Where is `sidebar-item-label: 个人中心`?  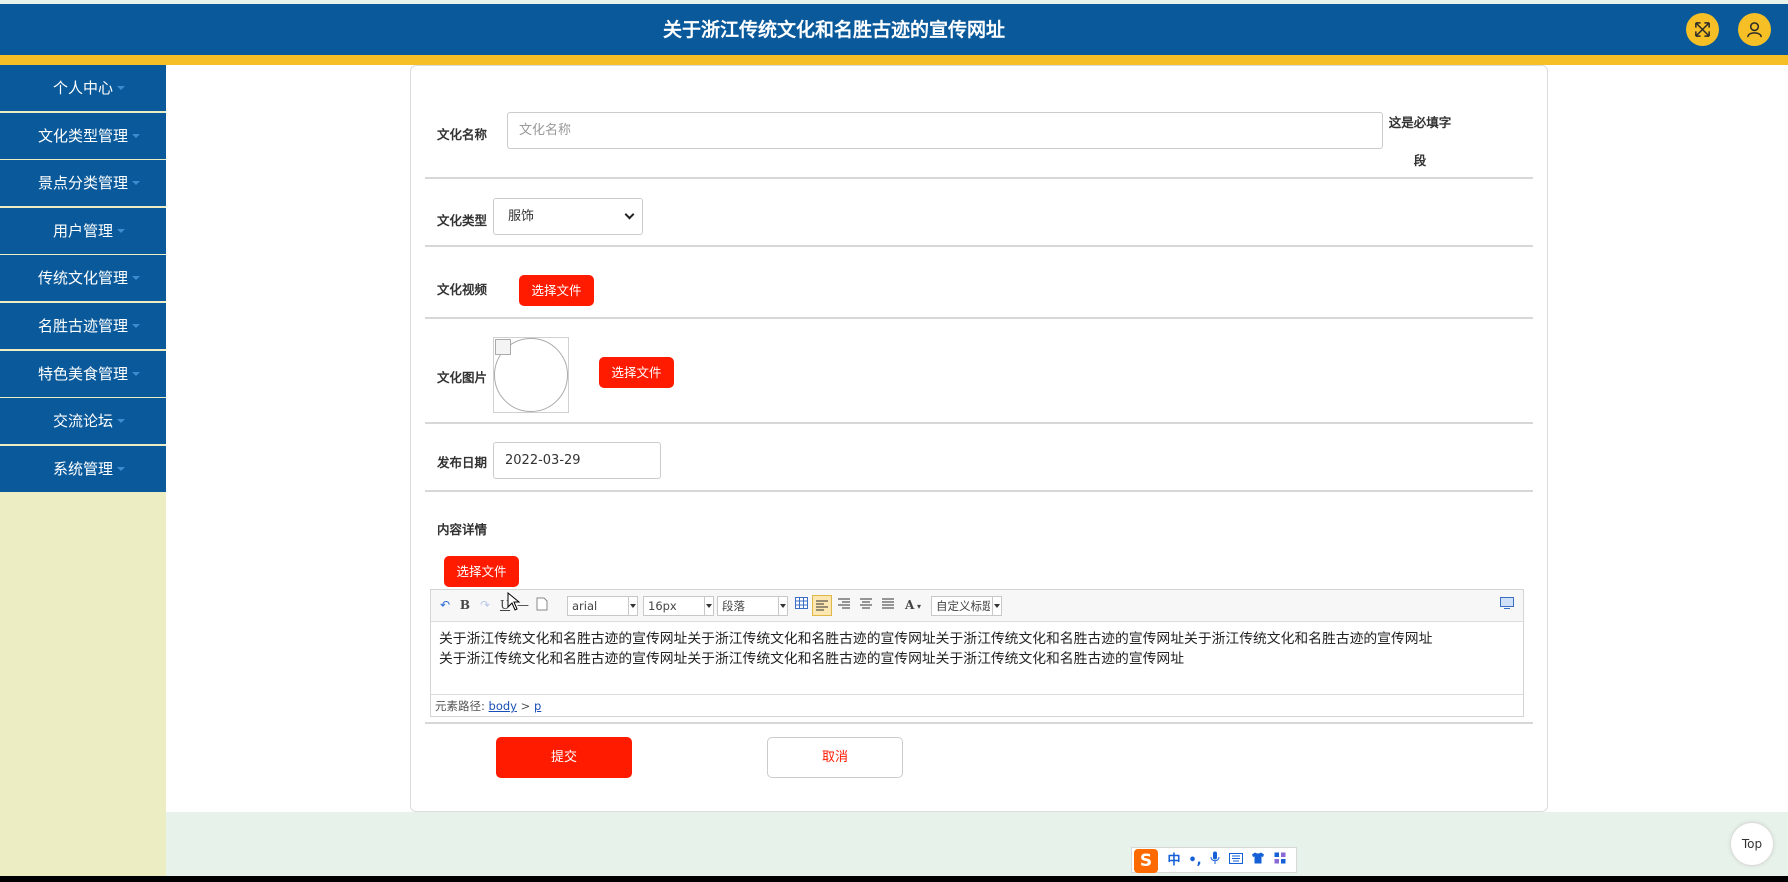
sidebar-item-label: 个人中心 is located at coordinates (82, 88).